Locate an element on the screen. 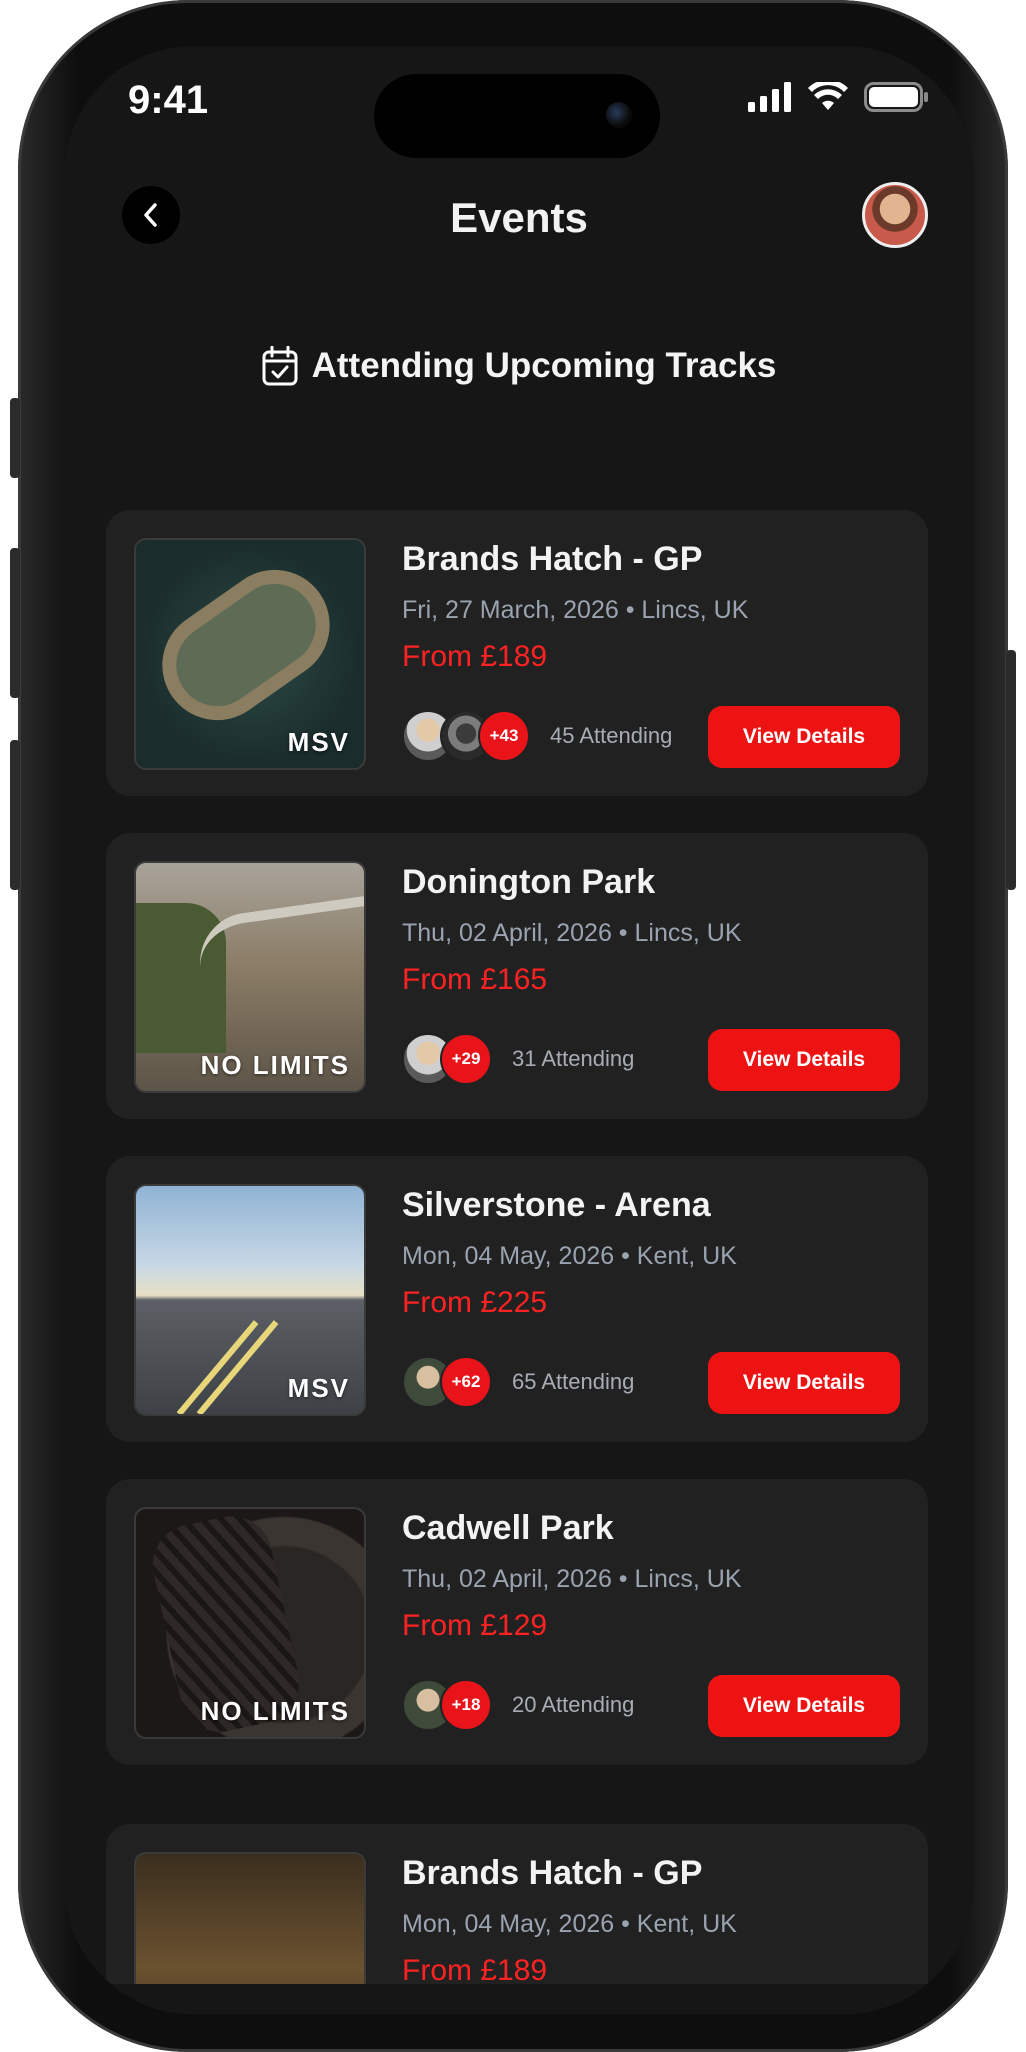 This screenshot has height=2052, width=1026. event-price: From £225 is located at coordinates (475, 1302).